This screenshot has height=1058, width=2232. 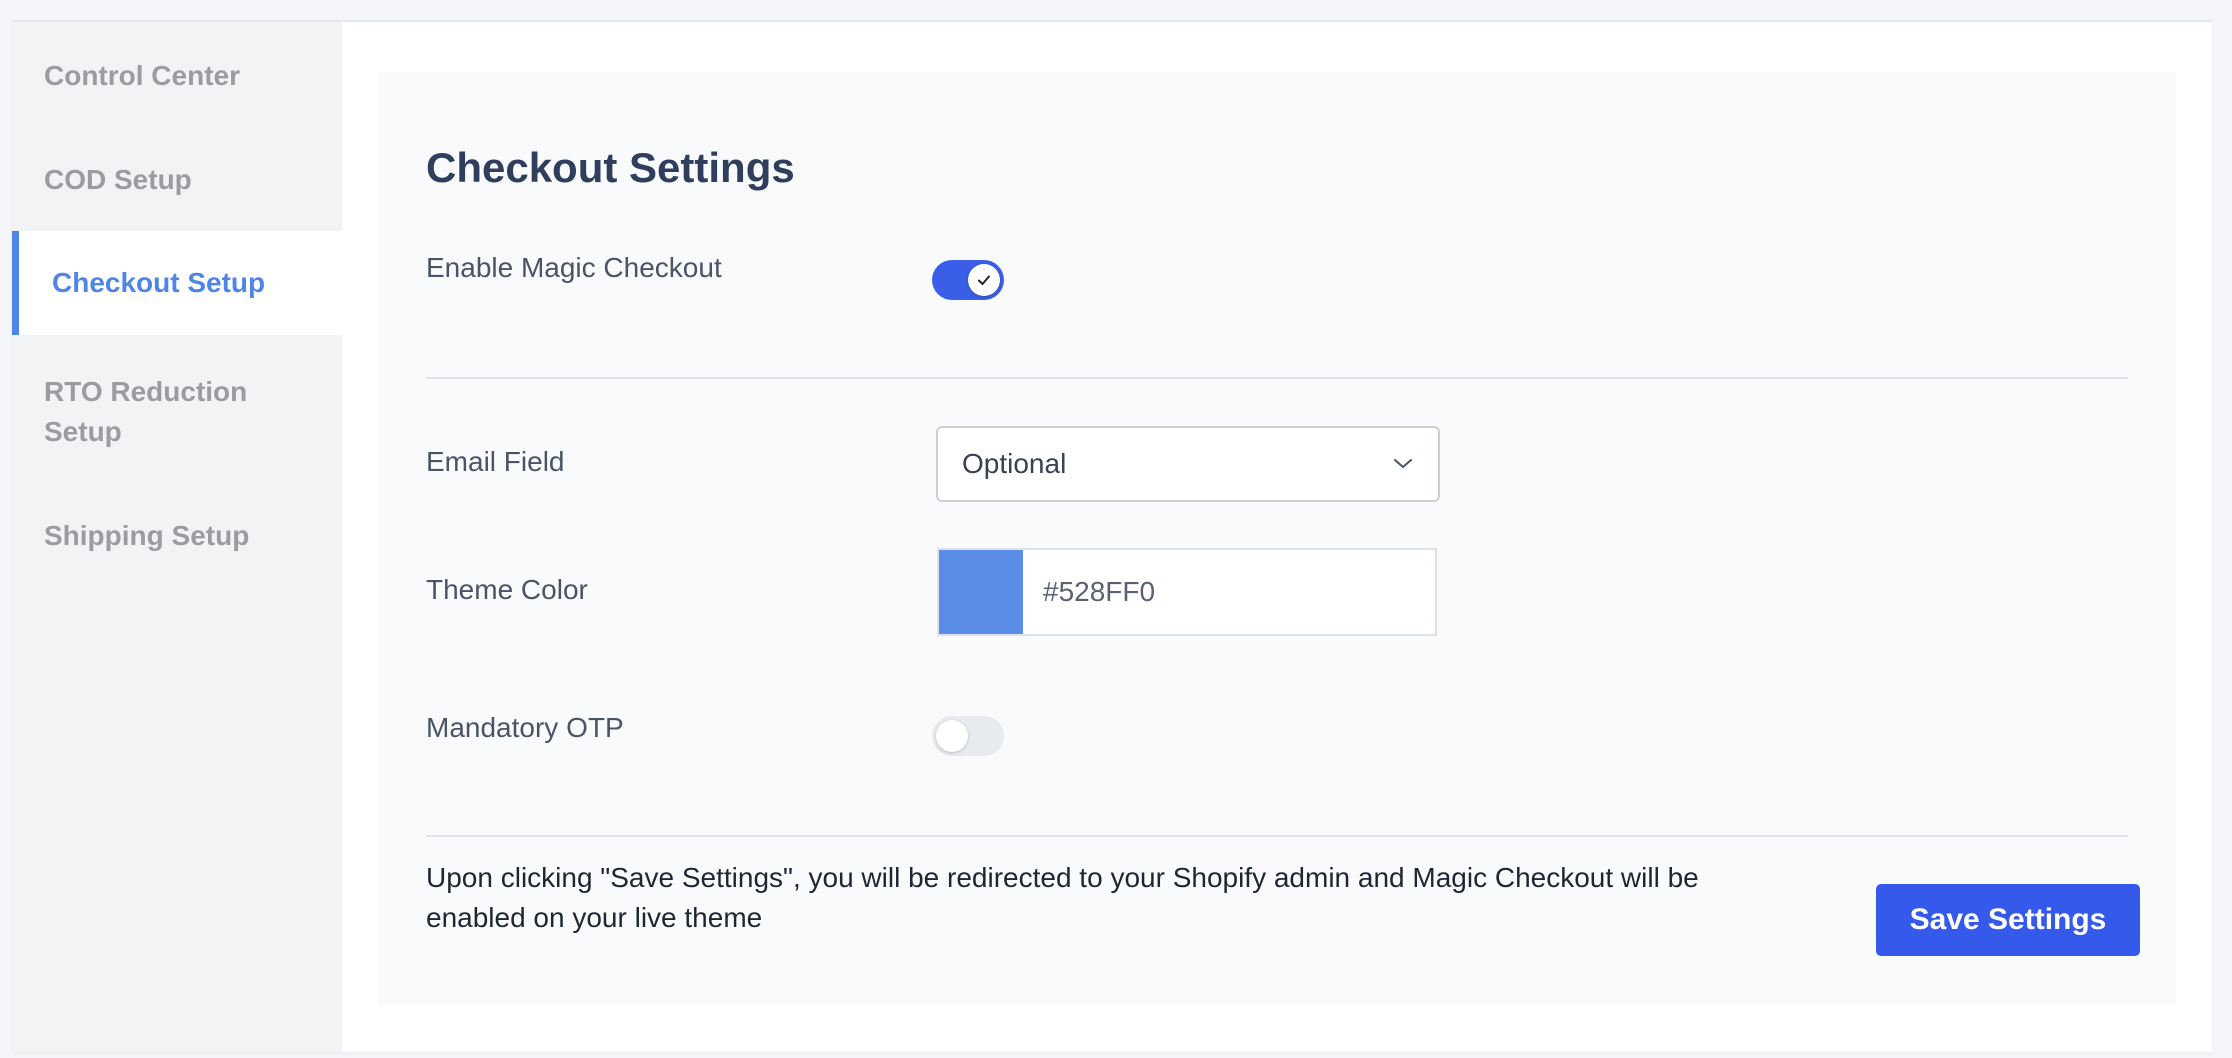 I want to click on theme-color-label: Theme Color, so click(x=507, y=589).